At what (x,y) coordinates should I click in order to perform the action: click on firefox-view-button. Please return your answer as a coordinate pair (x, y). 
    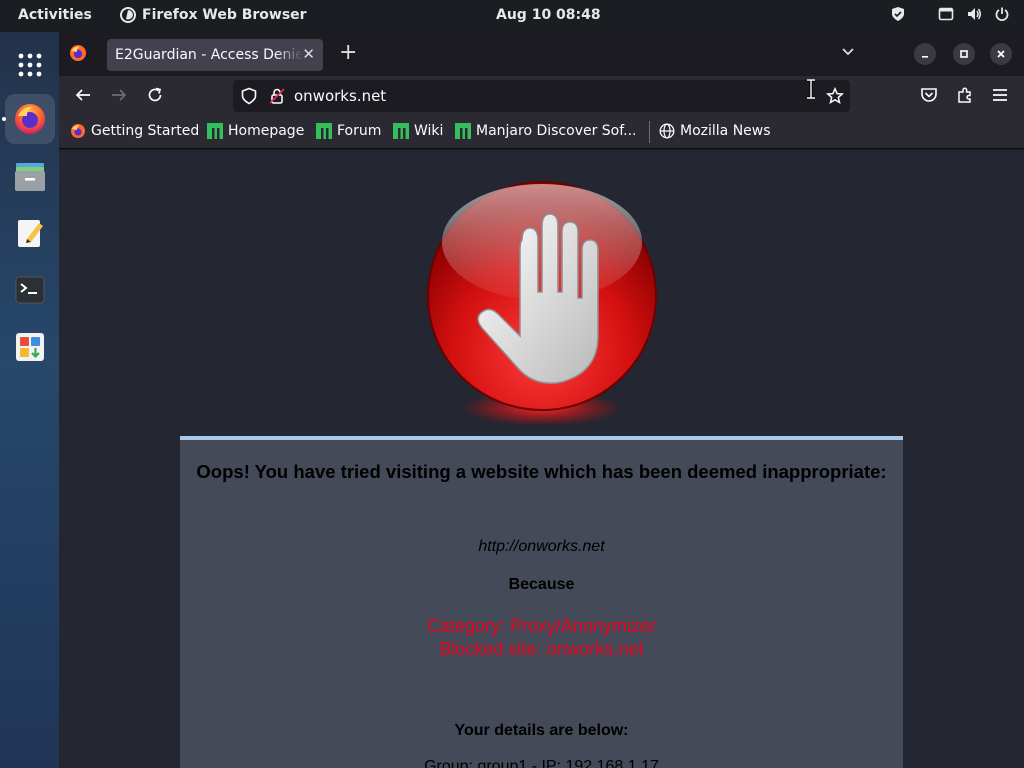
    Looking at the image, I should click on (78, 55).